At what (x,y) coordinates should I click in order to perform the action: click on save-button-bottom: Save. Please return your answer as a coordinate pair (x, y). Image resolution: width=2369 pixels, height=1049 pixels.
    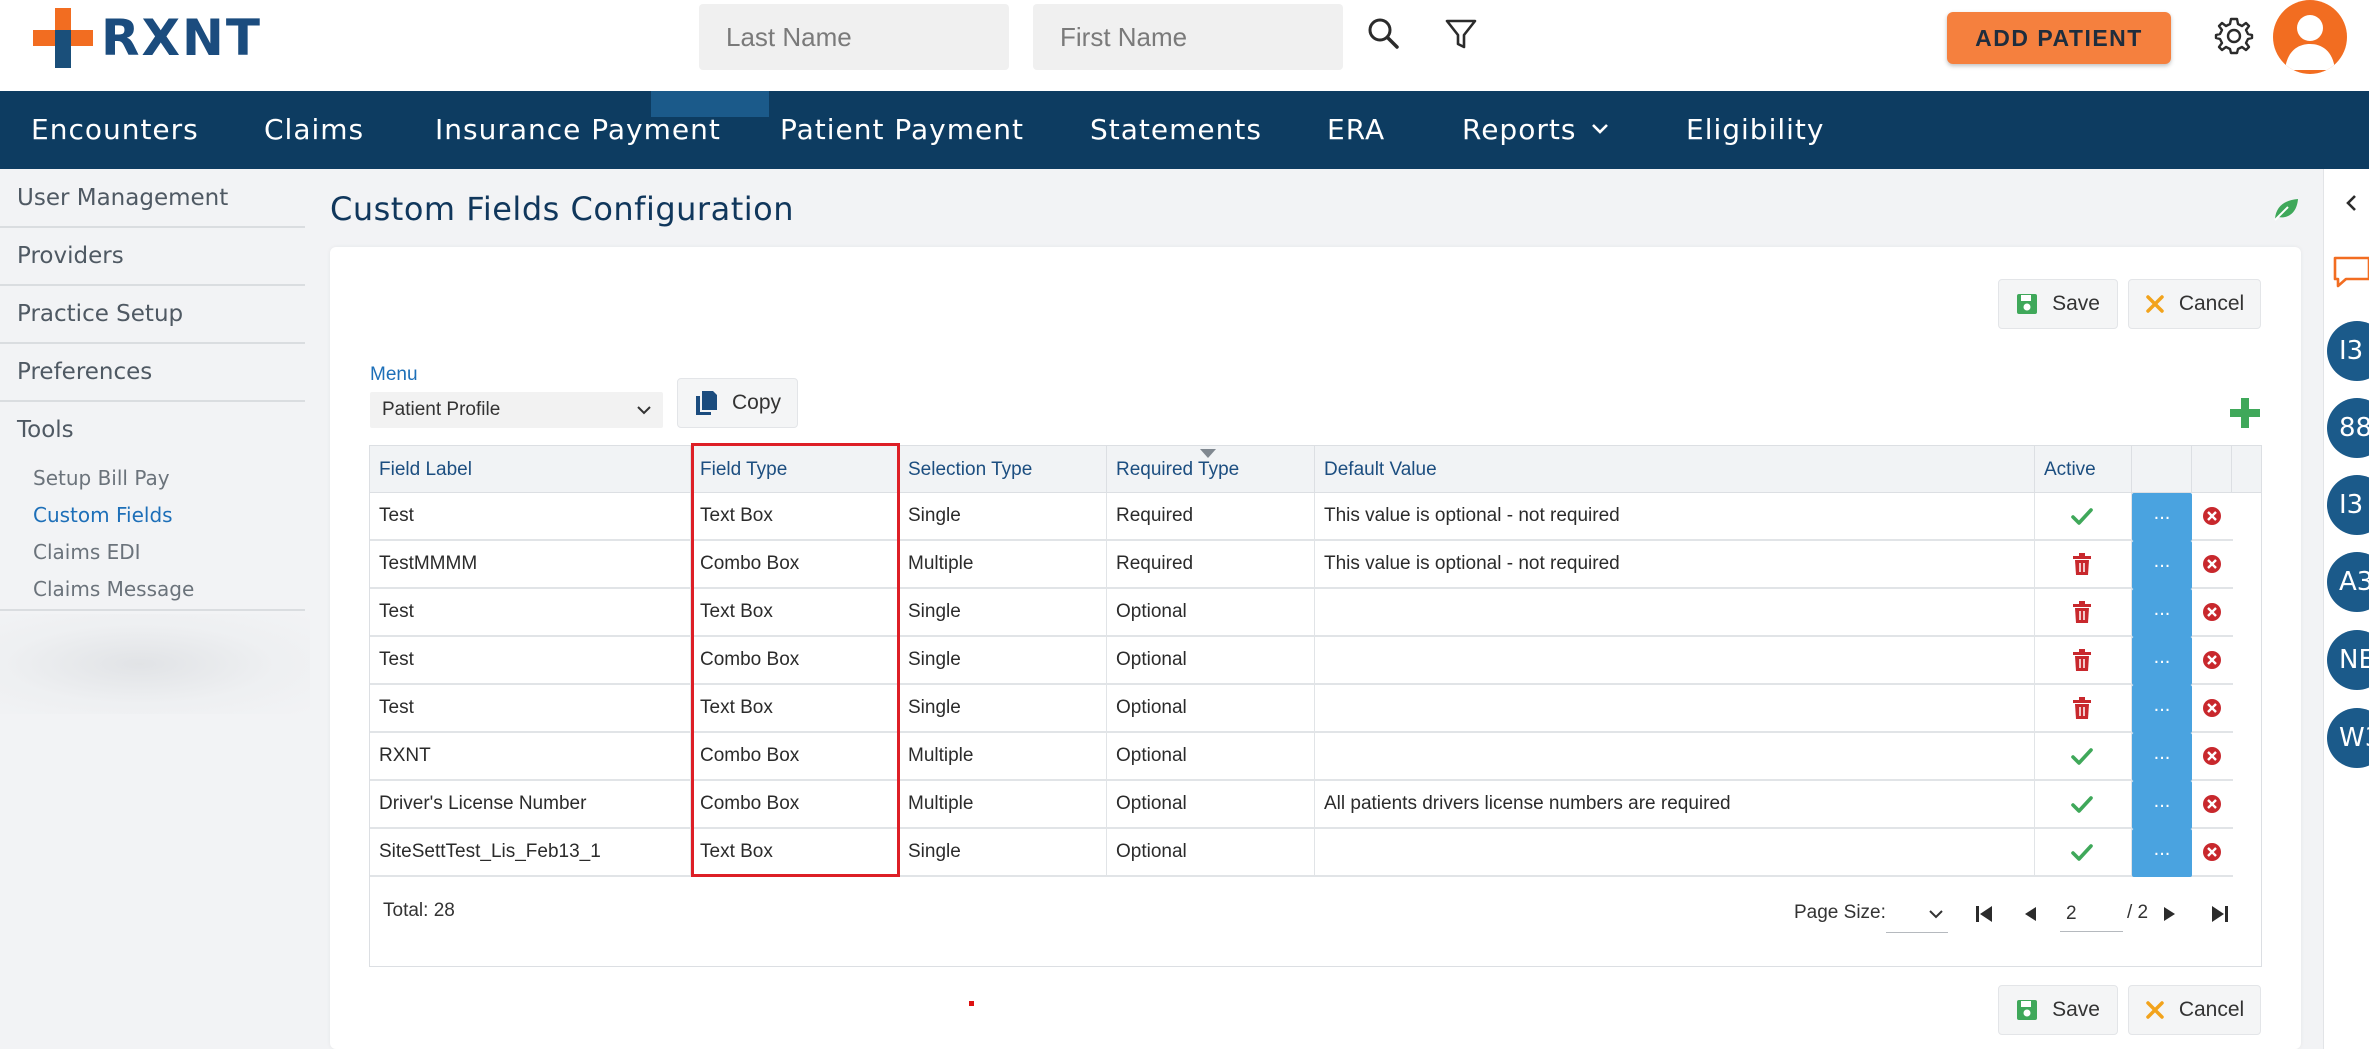
    Looking at the image, I should click on (2058, 1010).